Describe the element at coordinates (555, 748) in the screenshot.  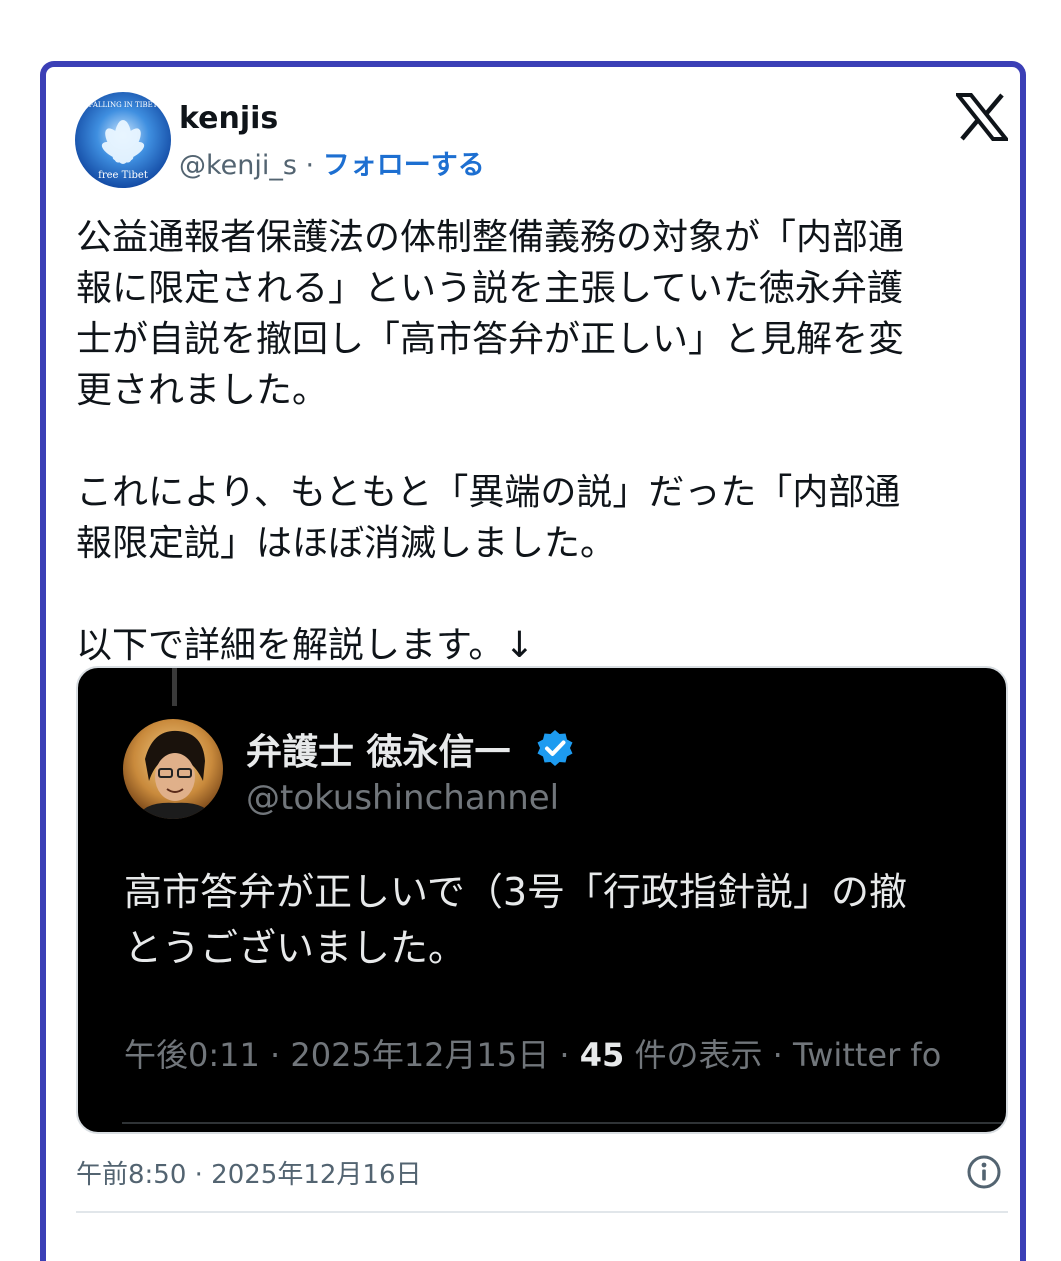
I see `verified-badge-icon` at that location.